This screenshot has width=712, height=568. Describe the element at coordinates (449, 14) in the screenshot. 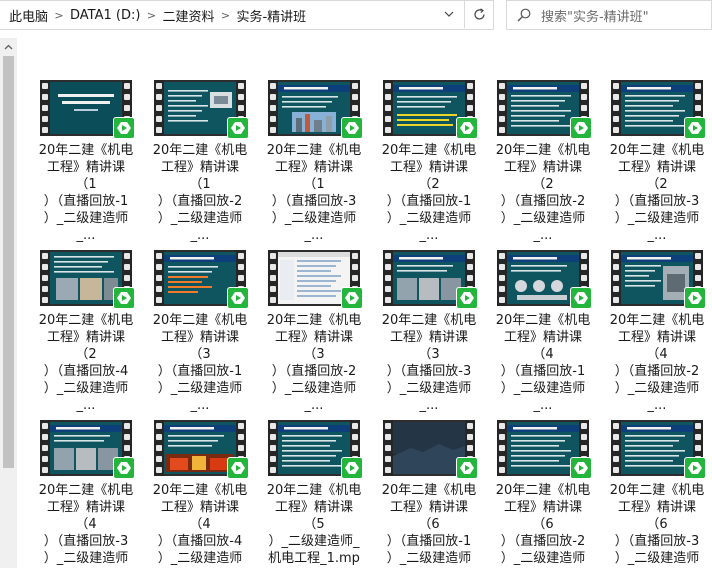

I see `address-dropdown-button` at that location.